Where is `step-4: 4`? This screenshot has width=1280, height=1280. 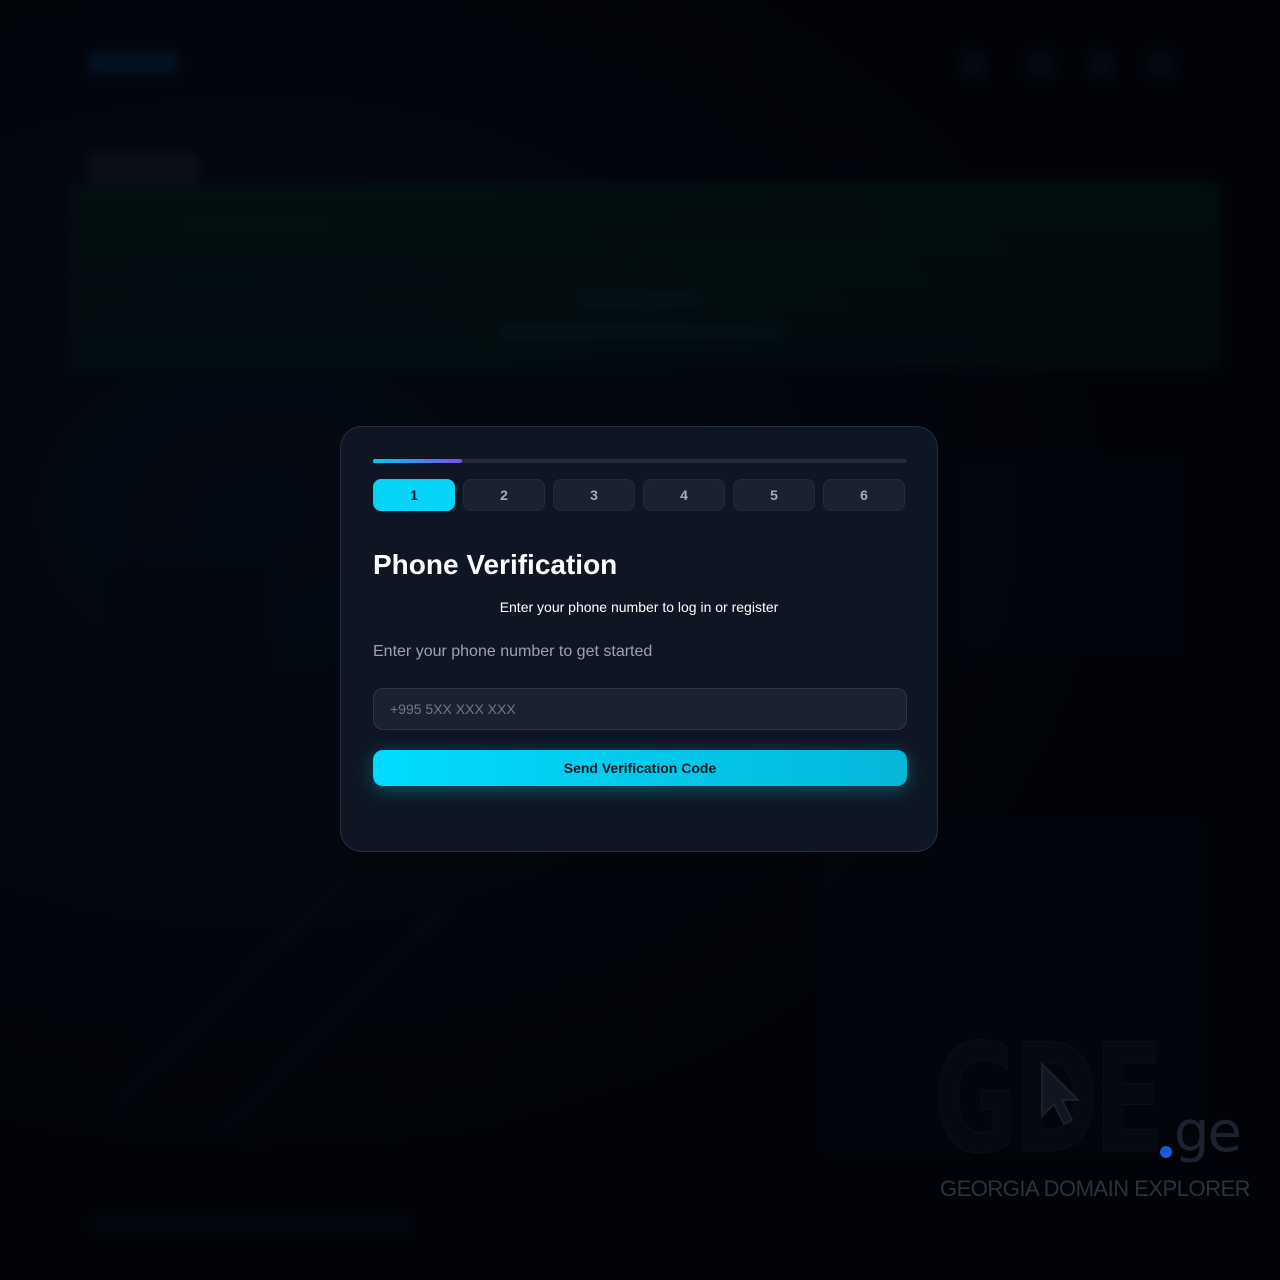 step-4: 4 is located at coordinates (684, 495).